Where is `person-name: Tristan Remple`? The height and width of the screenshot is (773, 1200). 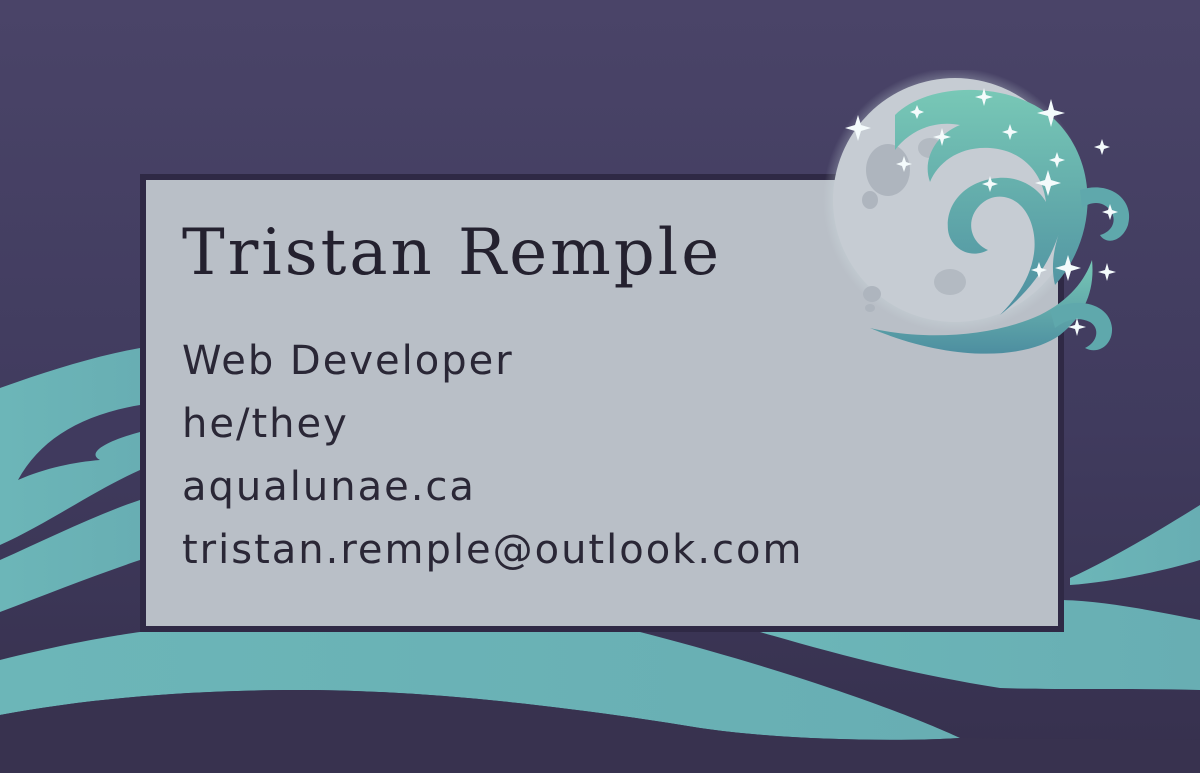
person-name: Tristan Remple is located at coordinates (452, 253).